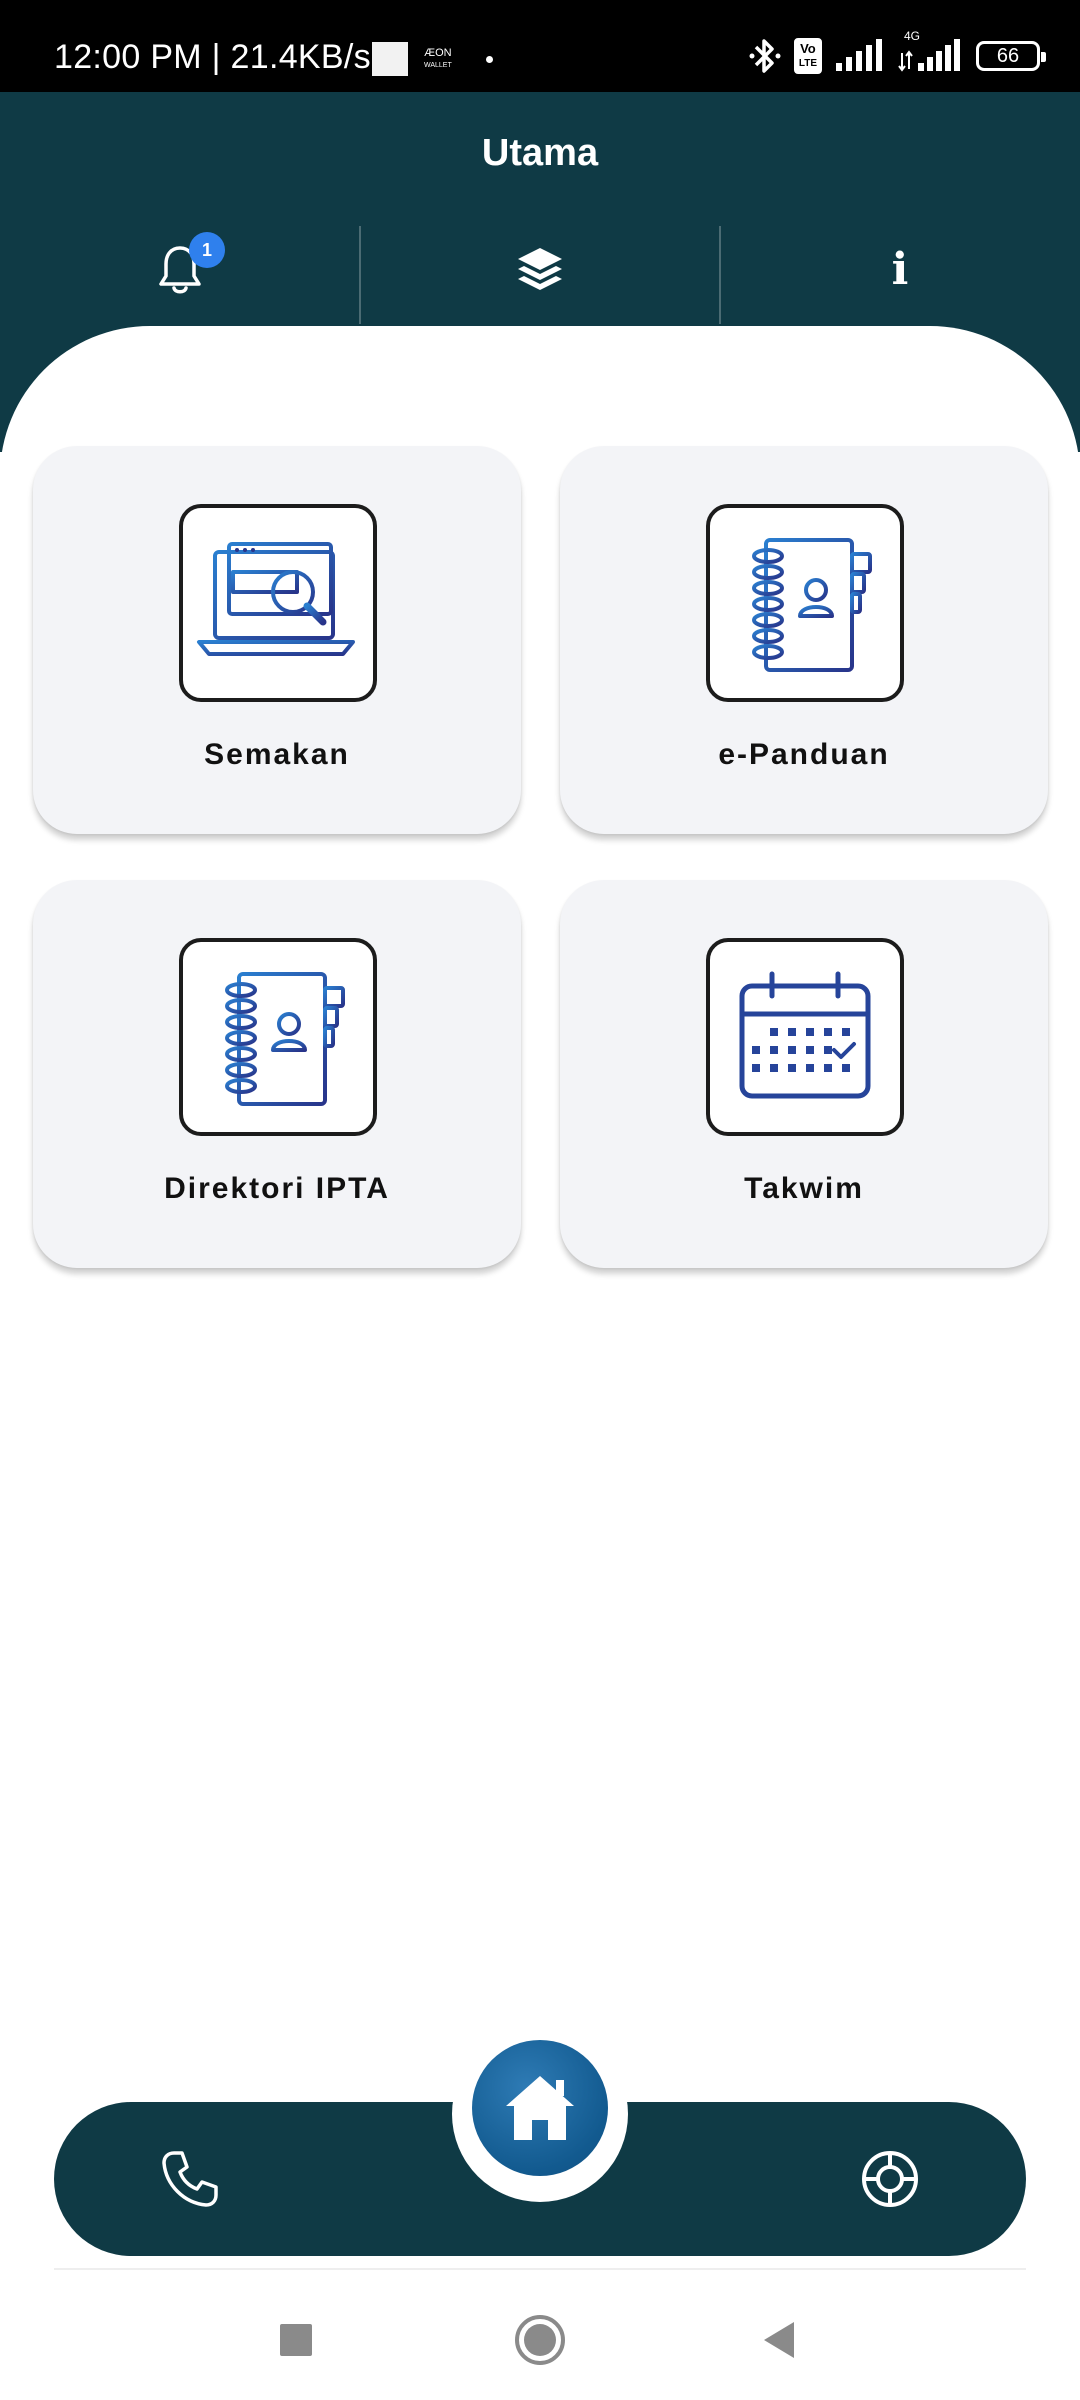  What do you see at coordinates (804, 1188) in the screenshot?
I see `card-label: Takwim` at bounding box center [804, 1188].